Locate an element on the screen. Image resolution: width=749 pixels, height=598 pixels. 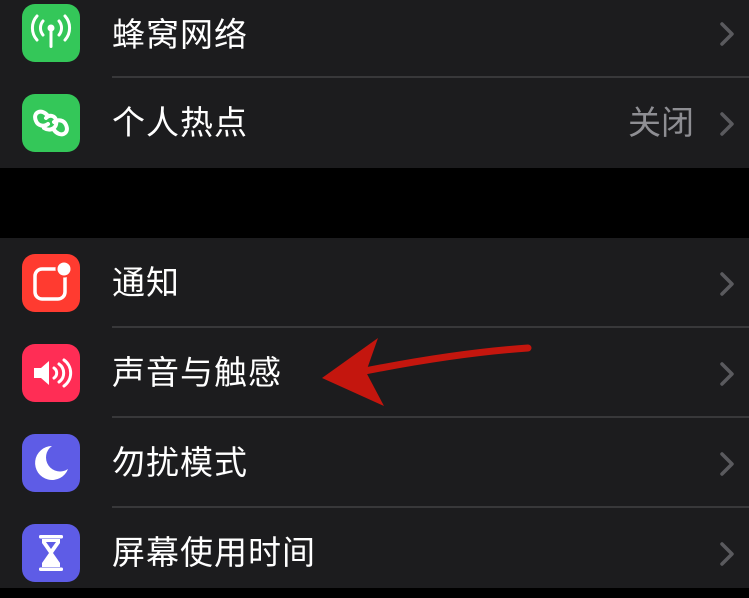
personal-hotspot-status: 关闭 is located at coordinates (661, 122).